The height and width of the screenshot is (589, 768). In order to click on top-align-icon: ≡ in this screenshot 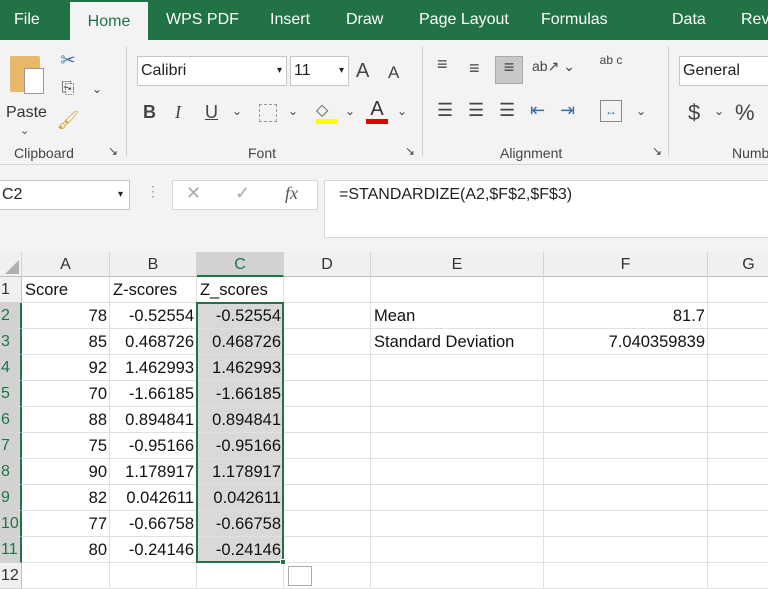, I will do `click(442, 64)`.